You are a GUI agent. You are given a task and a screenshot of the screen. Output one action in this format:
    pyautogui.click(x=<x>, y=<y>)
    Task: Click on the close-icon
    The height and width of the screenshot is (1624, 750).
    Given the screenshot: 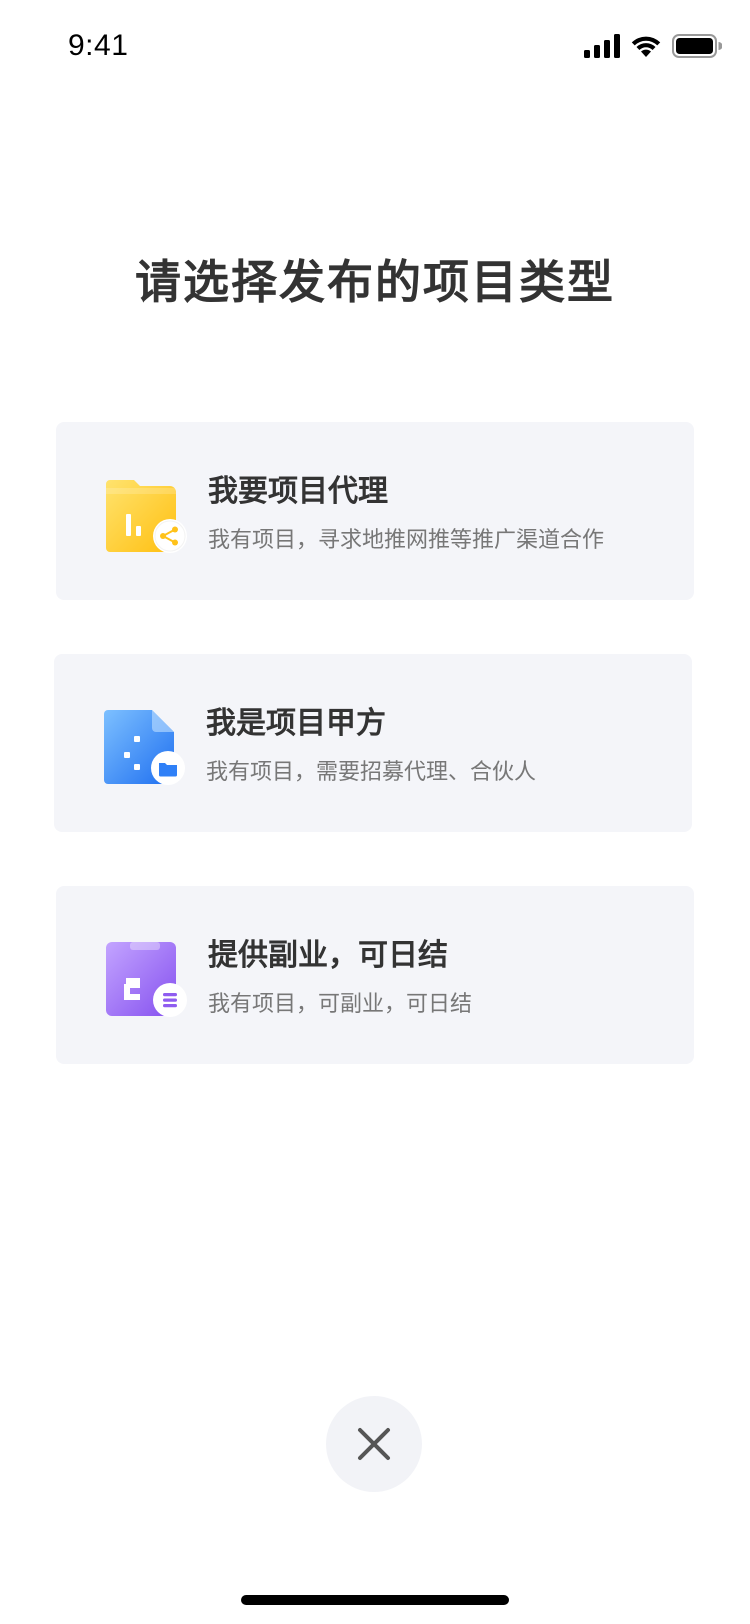 What is the action you would take?
    pyautogui.click(x=374, y=1444)
    